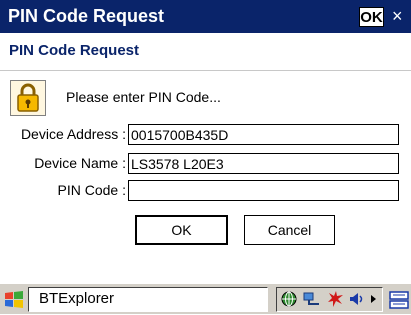 The height and width of the screenshot is (315, 411). Describe the element at coordinates (289, 299) in the screenshot. I see `network-globe-icon` at that location.